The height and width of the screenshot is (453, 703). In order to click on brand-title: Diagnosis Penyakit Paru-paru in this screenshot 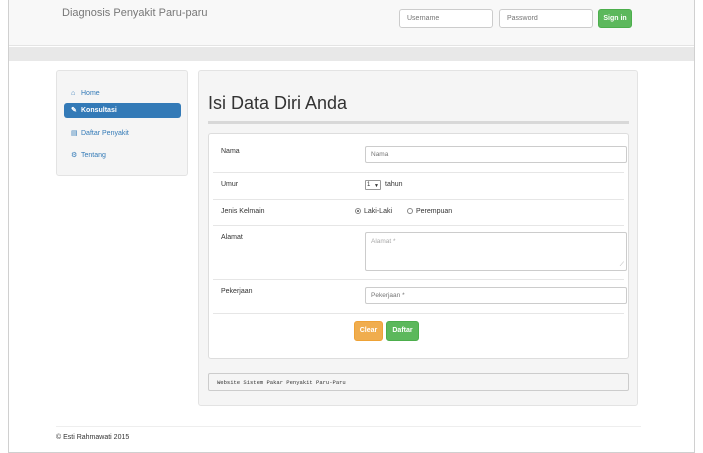, I will do `click(135, 13)`.